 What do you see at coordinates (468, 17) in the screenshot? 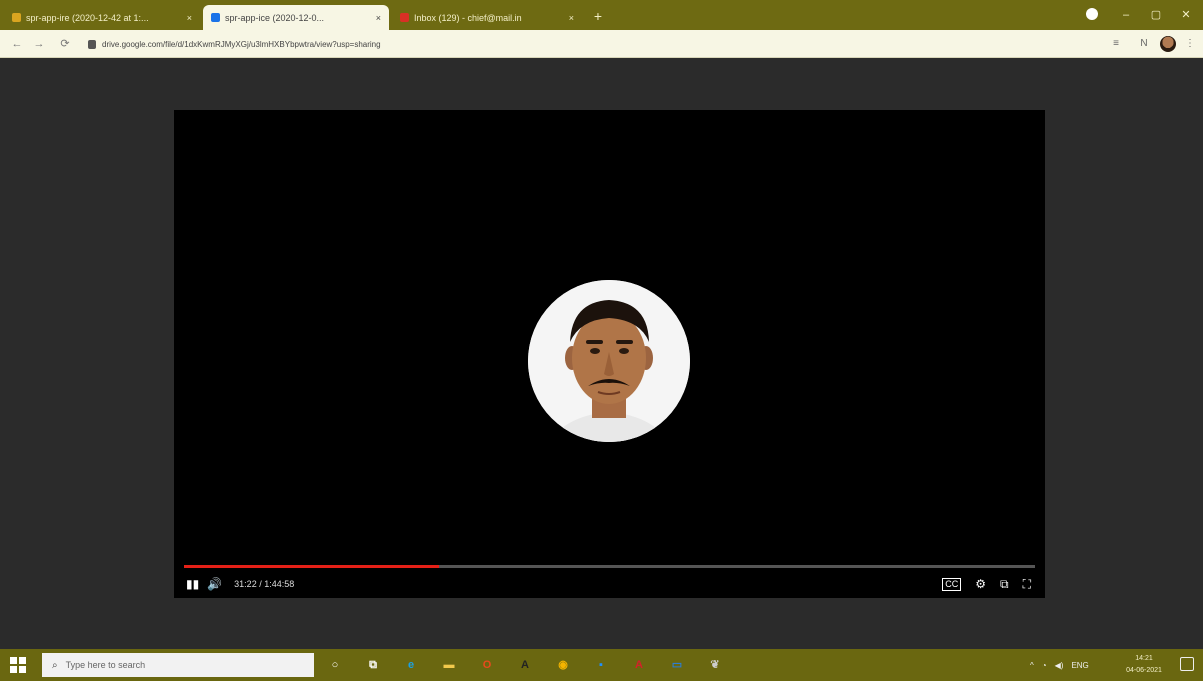
I see `tab-title: Inbox (129) - chief@mail.in` at bounding box center [468, 17].